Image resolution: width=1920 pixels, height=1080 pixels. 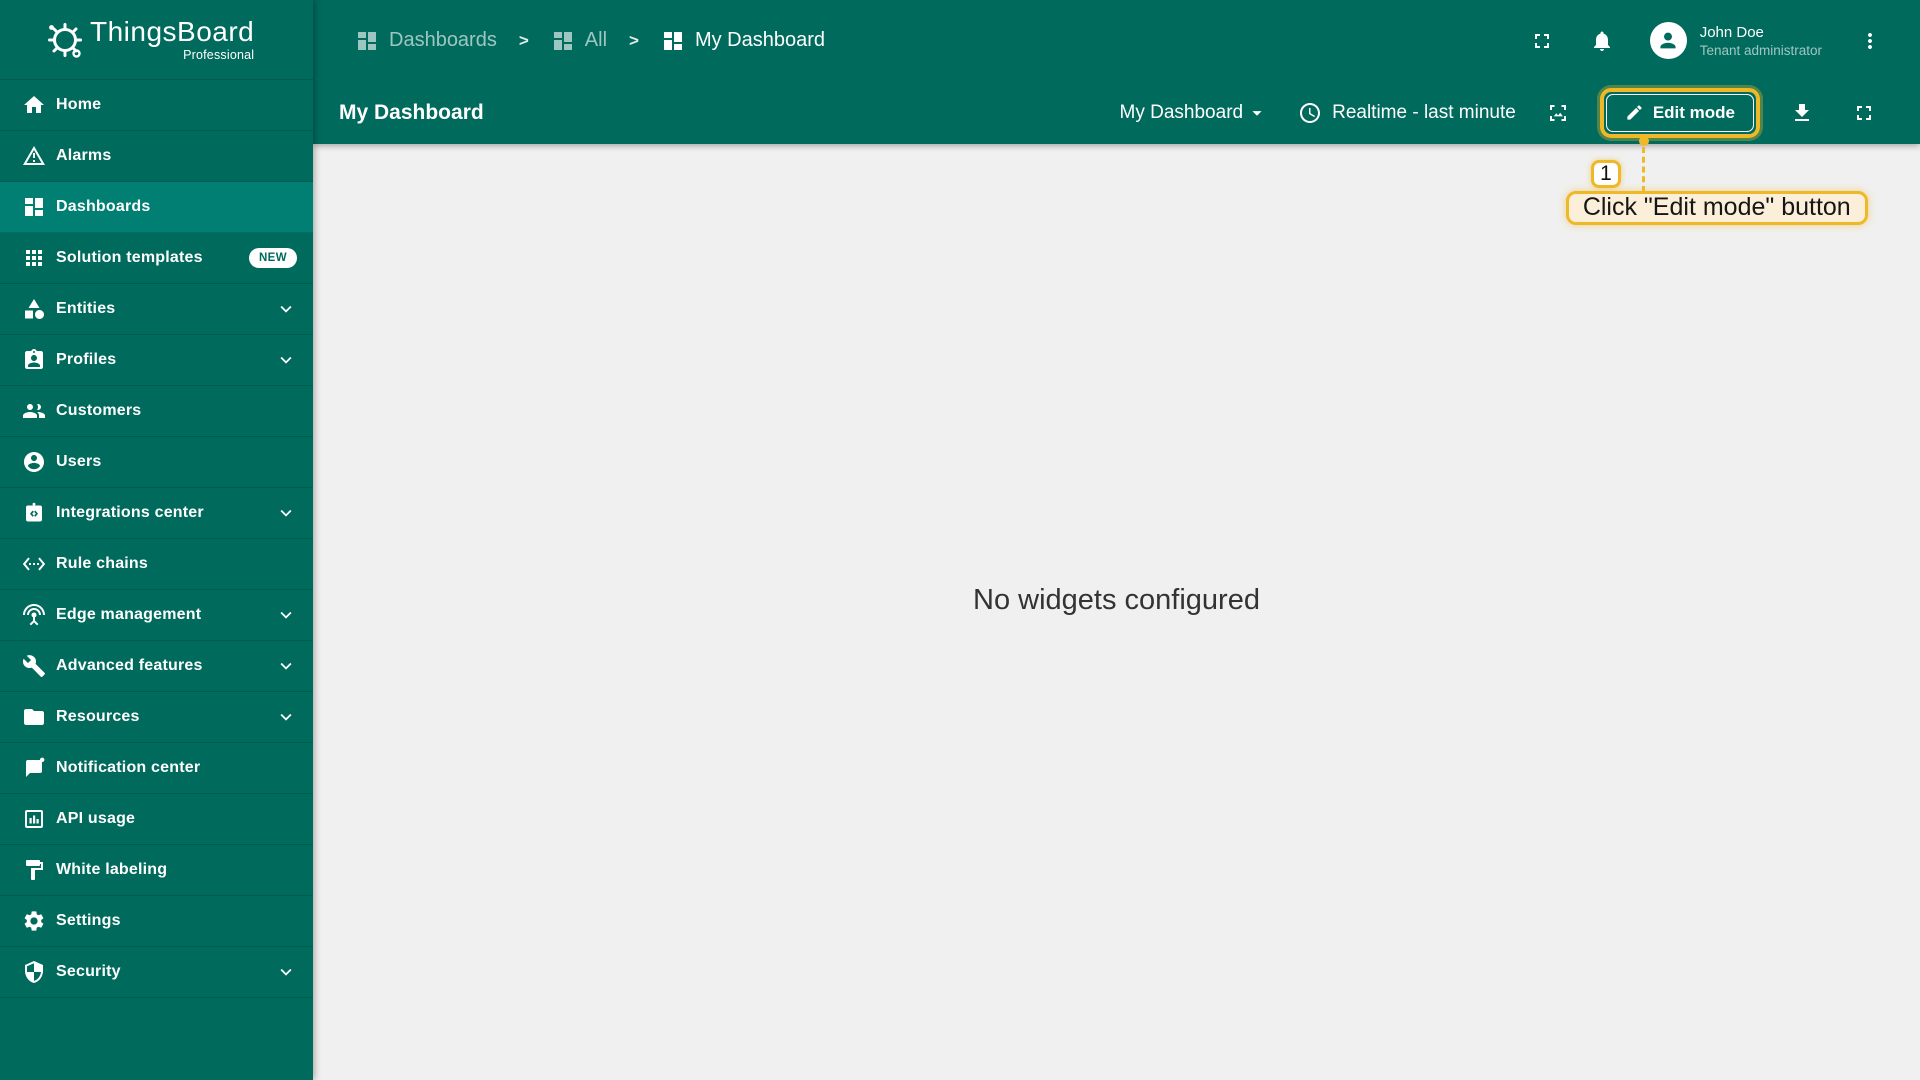 What do you see at coordinates (1634, 112) in the screenshot?
I see `pencil-icon` at bounding box center [1634, 112].